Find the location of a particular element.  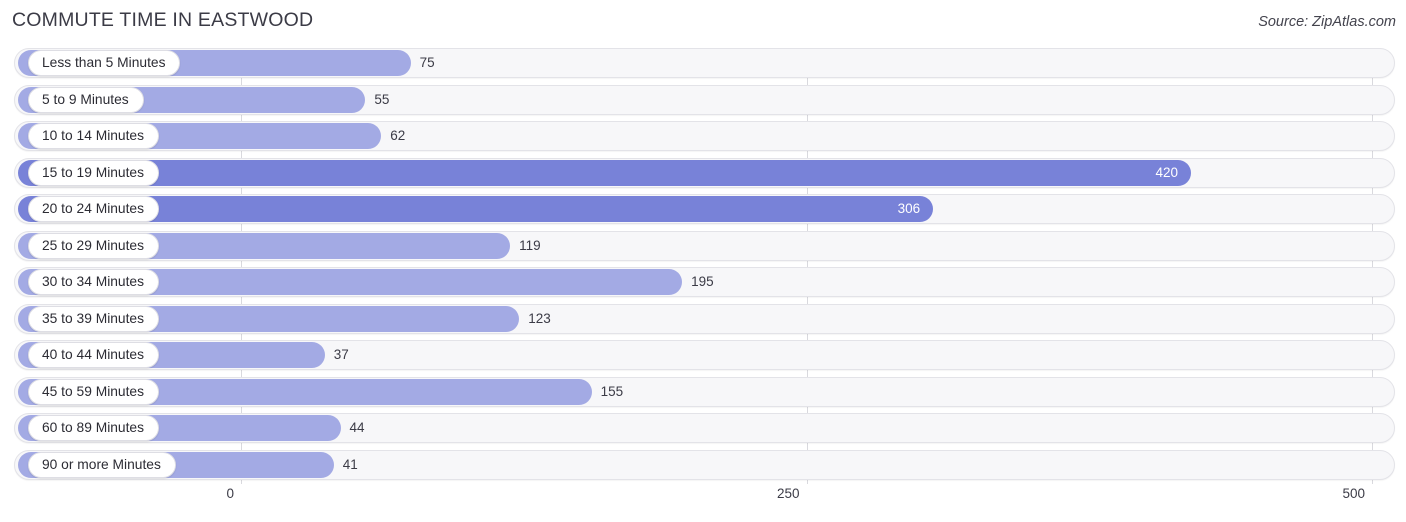

bar-row: 62 10 to 14 Minutes is located at coordinates (703, 136).